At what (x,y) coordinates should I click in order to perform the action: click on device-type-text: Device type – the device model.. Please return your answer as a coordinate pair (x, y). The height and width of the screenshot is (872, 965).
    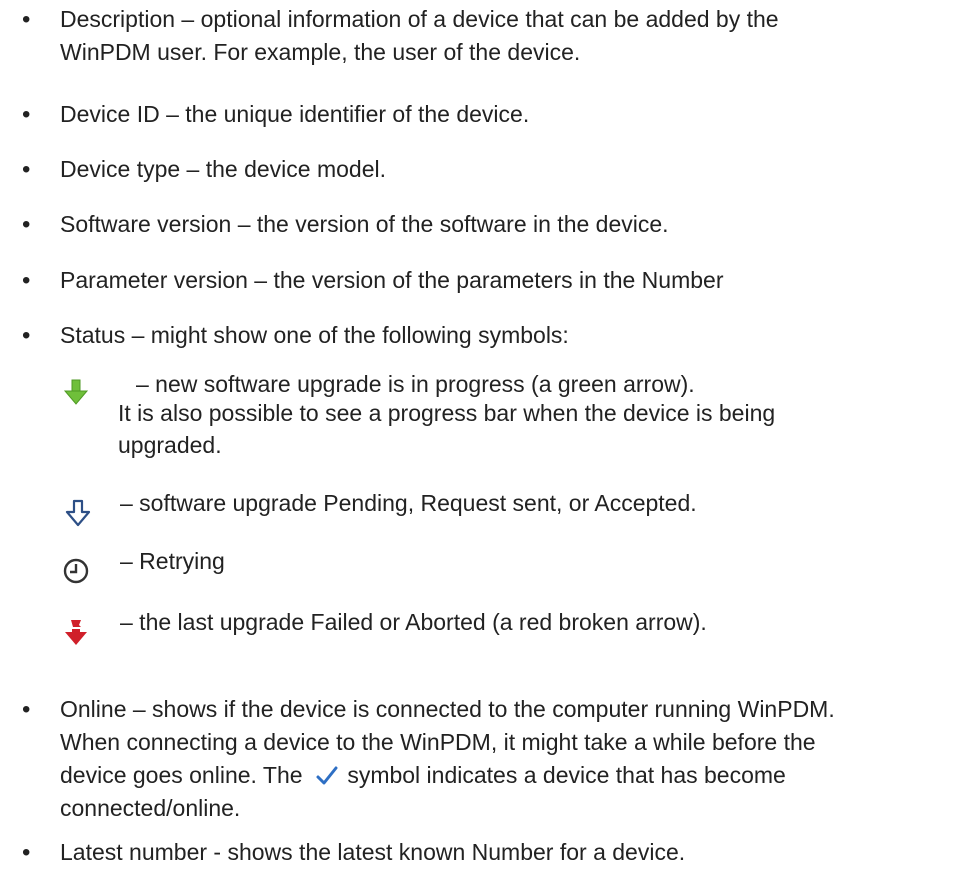
    Looking at the image, I should click on (223, 169).